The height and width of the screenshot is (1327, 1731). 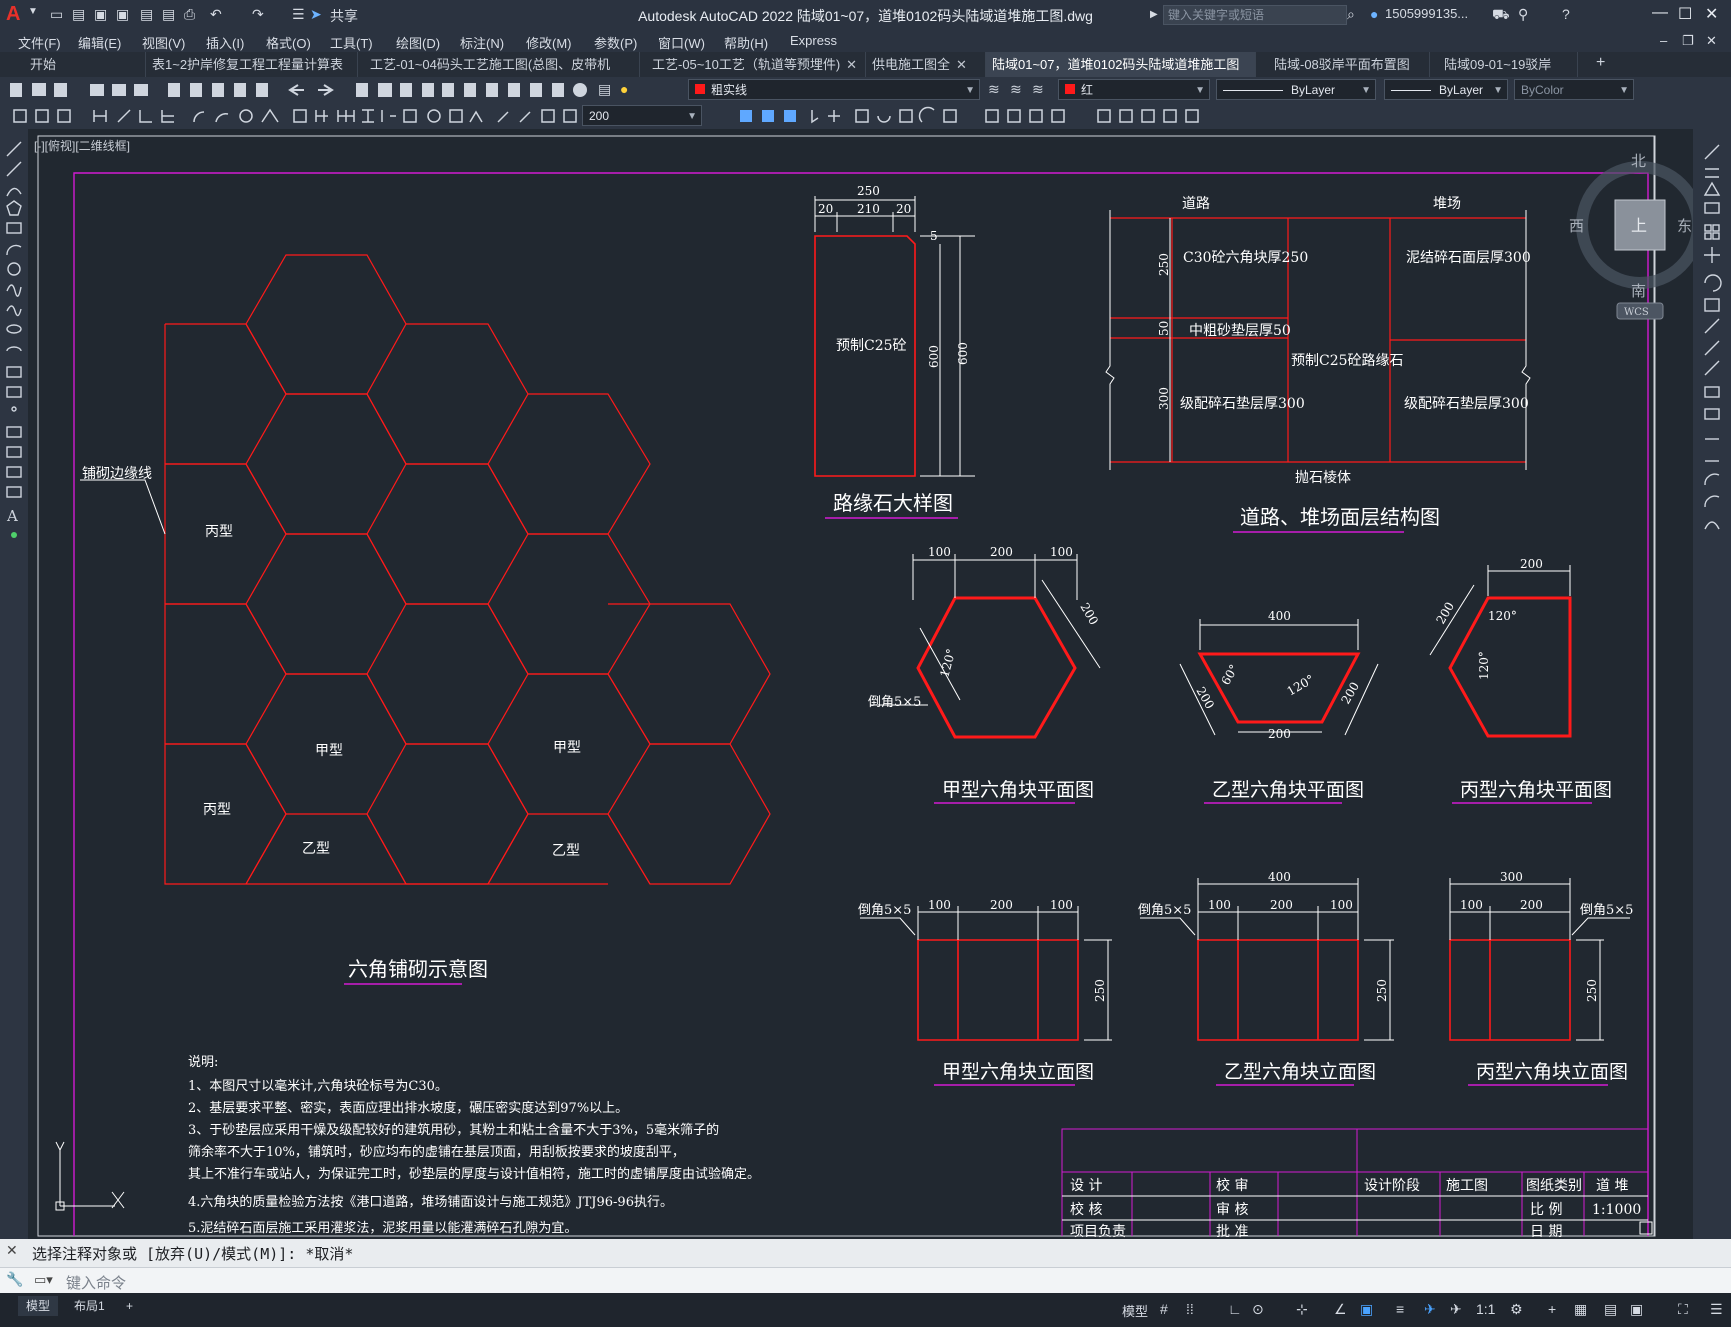 What do you see at coordinates (1688, 41) in the screenshot?
I see `doc-restore-icon: ❐` at bounding box center [1688, 41].